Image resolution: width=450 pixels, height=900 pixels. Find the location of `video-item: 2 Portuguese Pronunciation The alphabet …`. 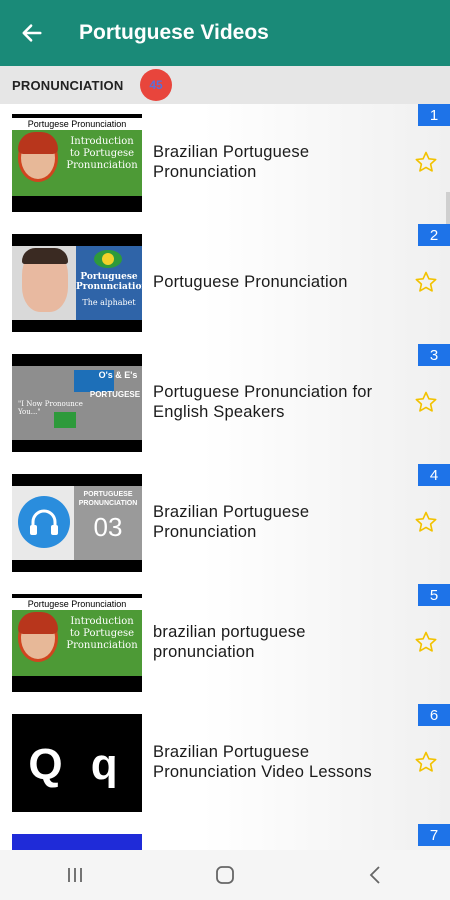

video-item: 2 Portuguese Pronunciation The alphabet … is located at coordinates (225, 284).